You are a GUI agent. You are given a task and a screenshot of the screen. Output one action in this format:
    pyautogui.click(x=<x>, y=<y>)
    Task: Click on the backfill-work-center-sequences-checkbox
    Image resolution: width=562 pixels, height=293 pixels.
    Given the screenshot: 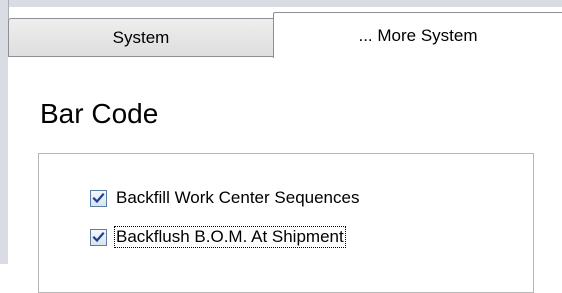 What is the action you would take?
    pyautogui.click(x=98, y=198)
    